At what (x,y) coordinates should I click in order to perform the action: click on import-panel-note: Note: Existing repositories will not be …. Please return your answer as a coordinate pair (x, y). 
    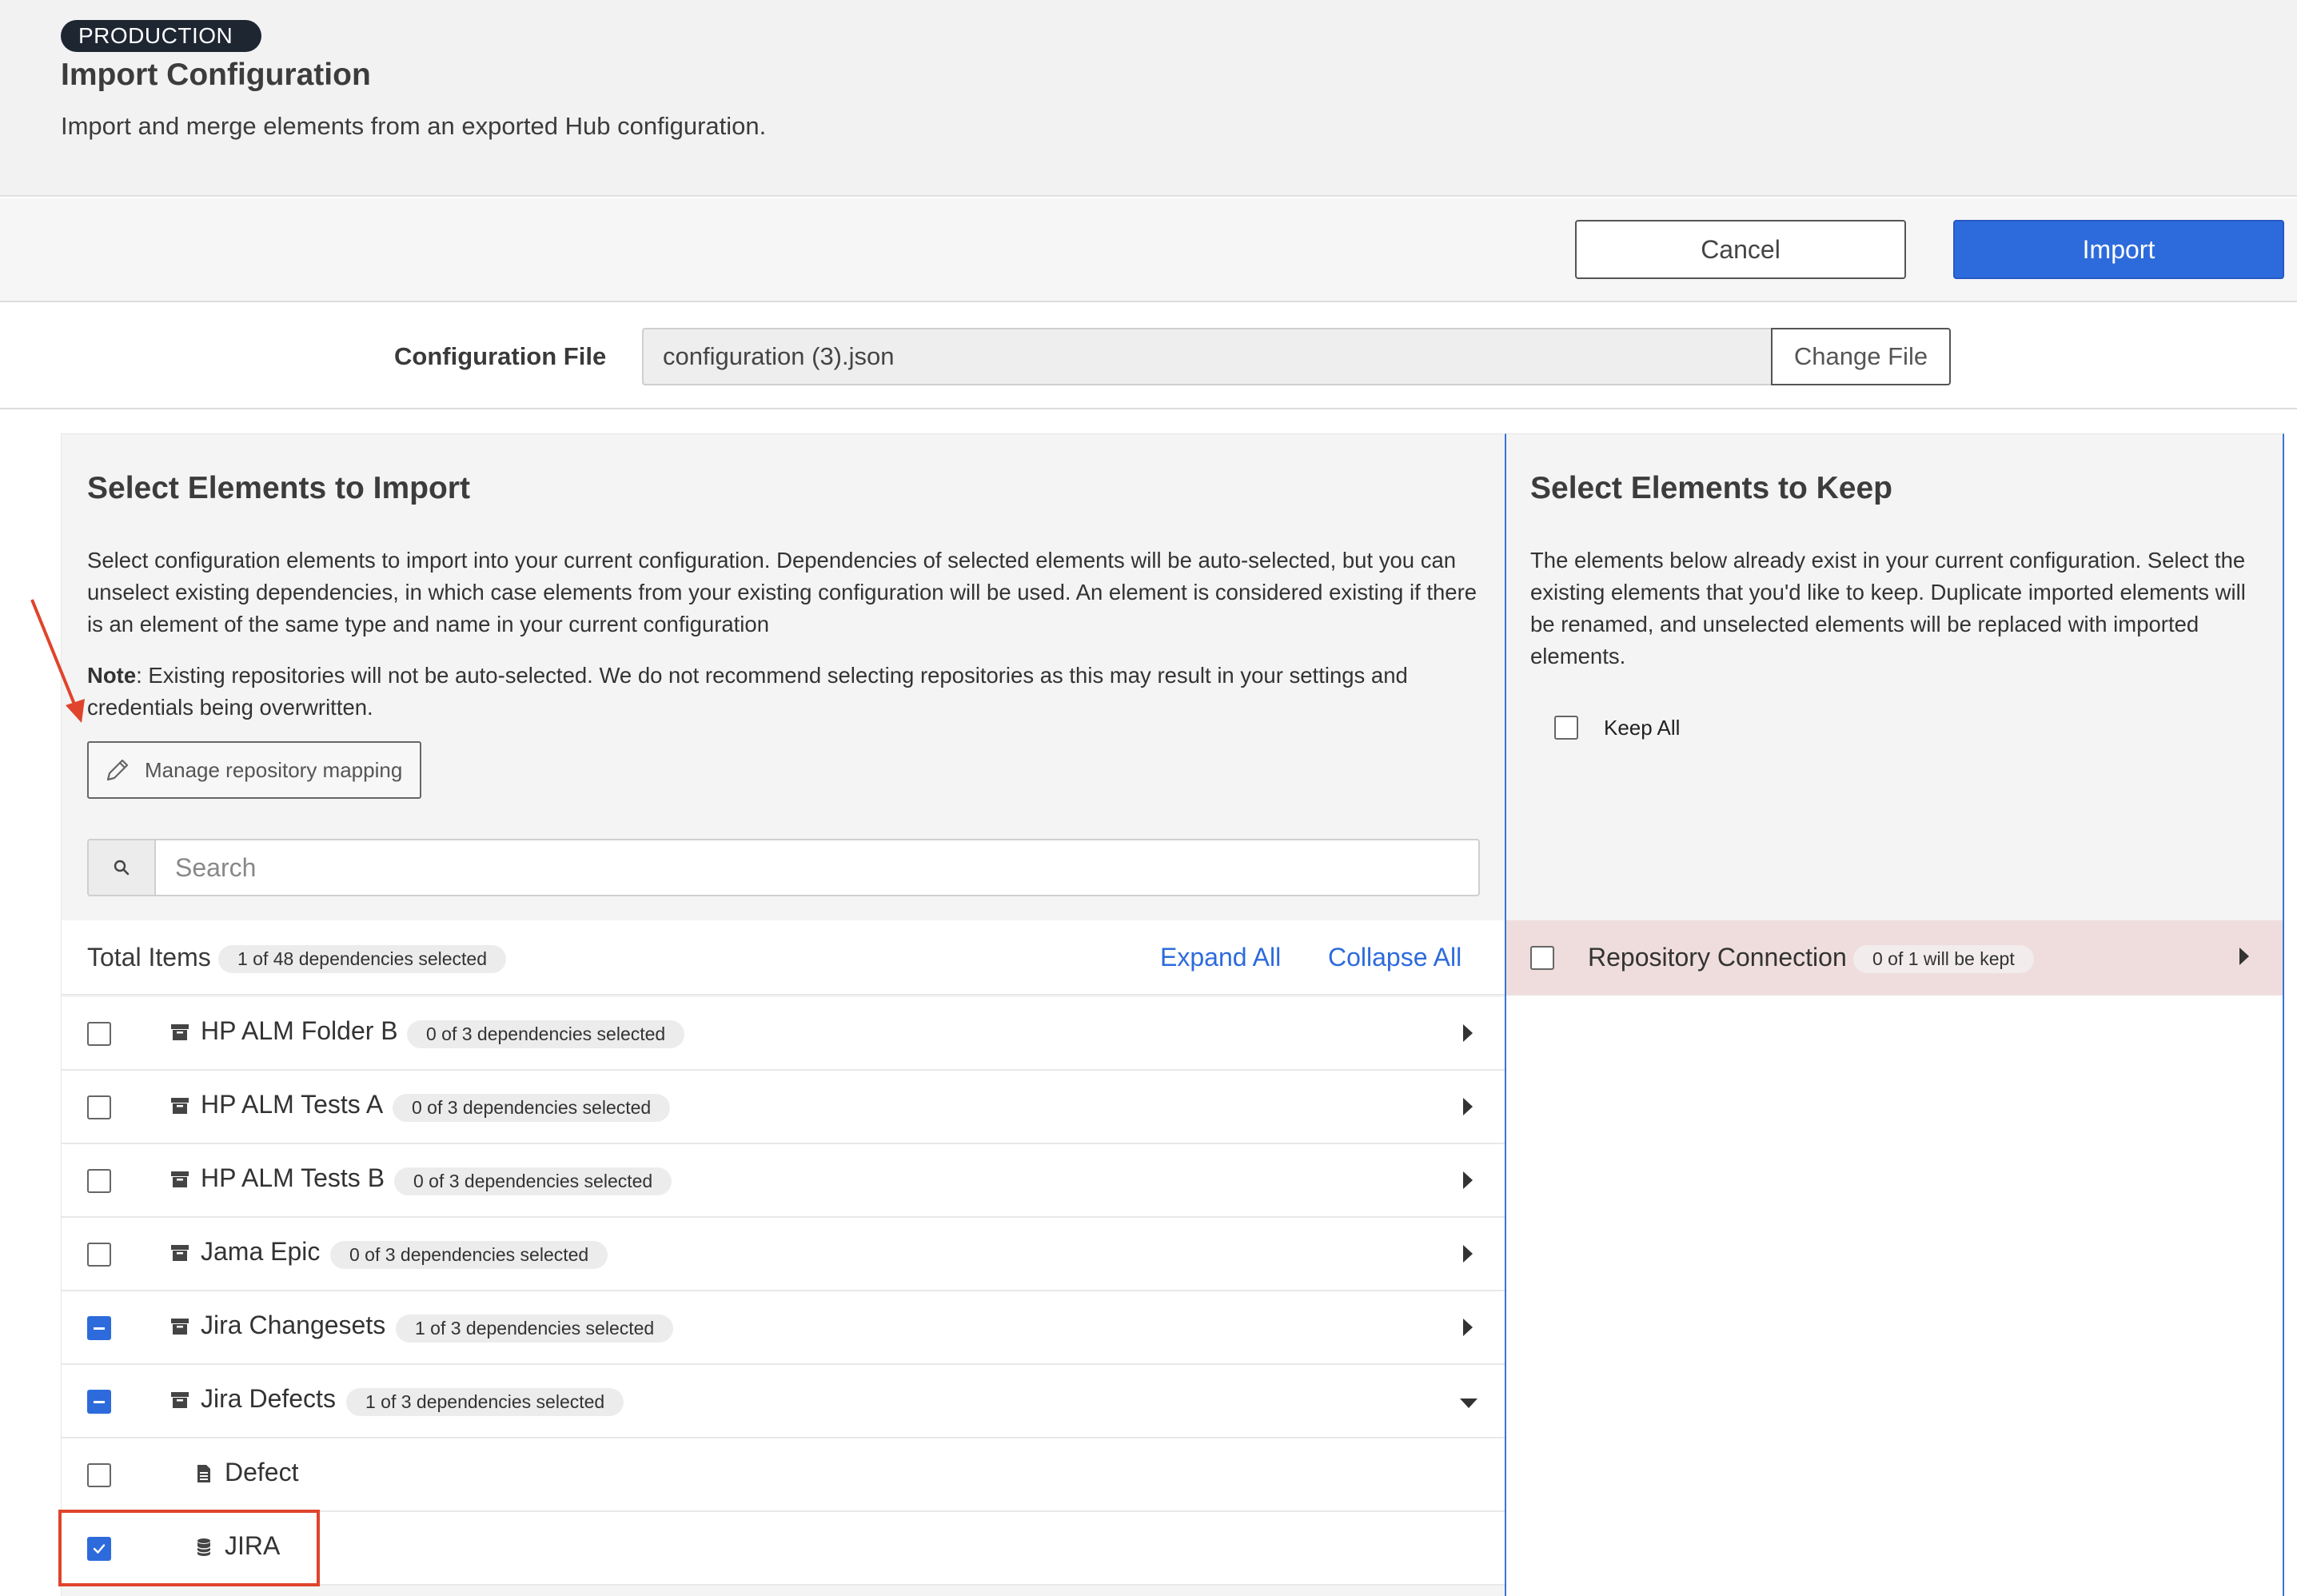
    Looking at the image, I should click on (786, 692).